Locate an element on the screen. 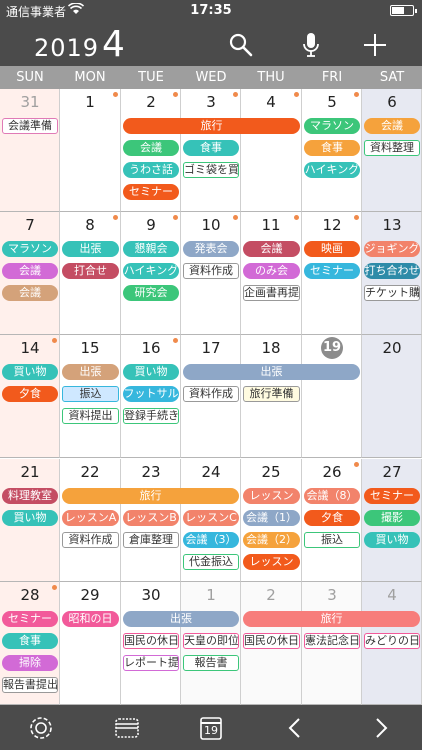 The width and height of the screenshot is (422, 750). day-cell: 4 is located at coordinates (271, 150).